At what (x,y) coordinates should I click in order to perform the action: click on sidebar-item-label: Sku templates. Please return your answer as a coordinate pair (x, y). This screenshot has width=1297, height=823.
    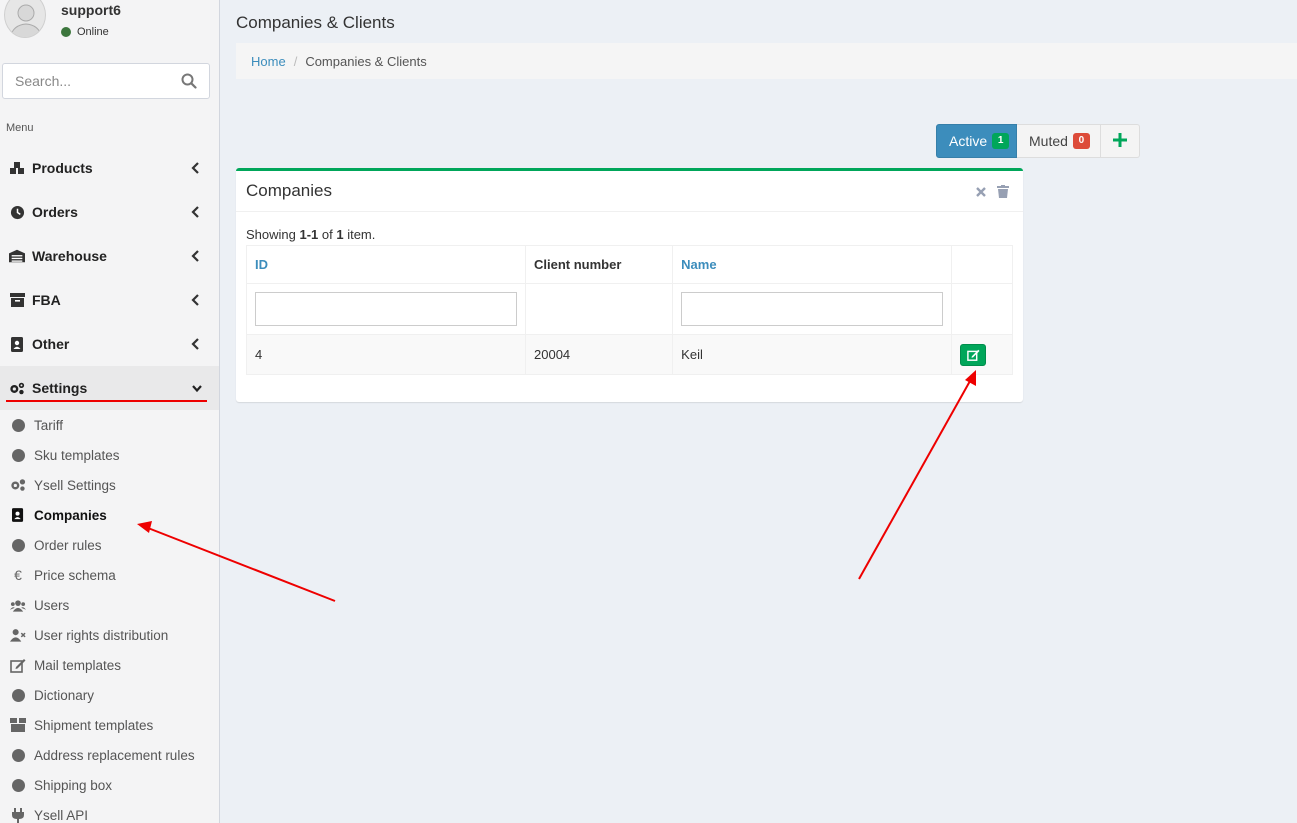
    Looking at the image, I should click on (77, 455).